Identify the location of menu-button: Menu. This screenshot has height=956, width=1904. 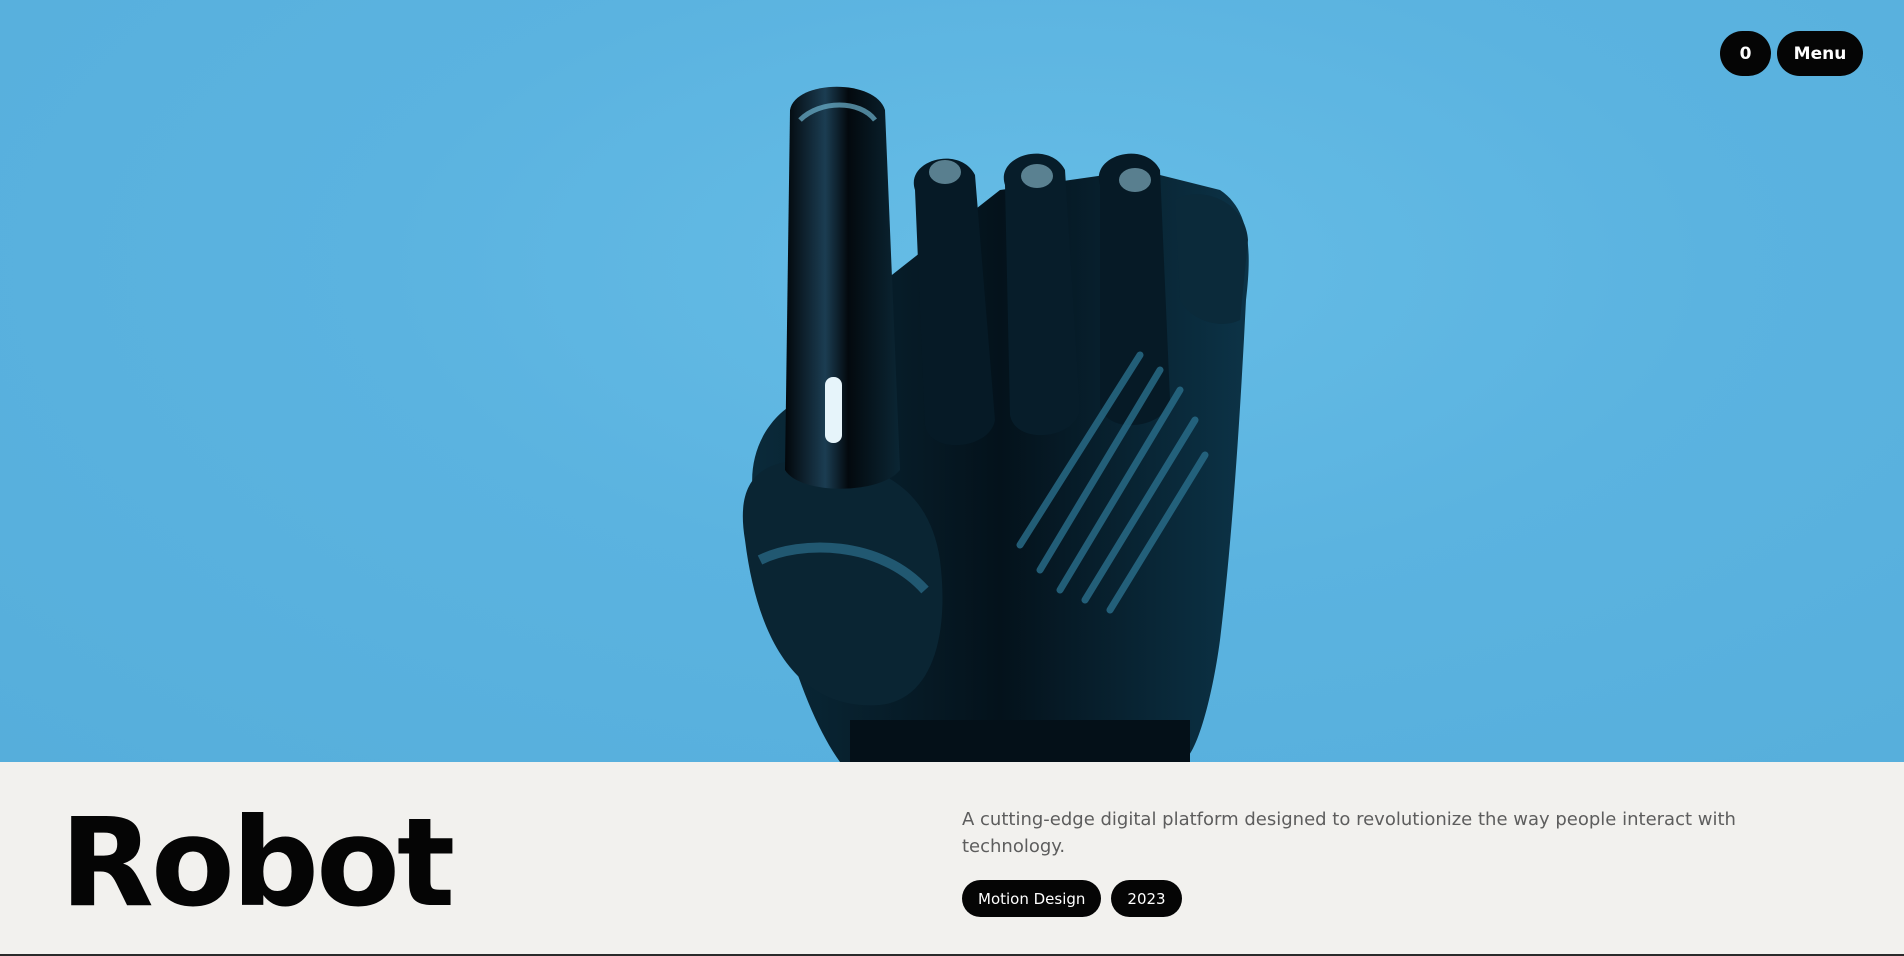
(1820, 53).